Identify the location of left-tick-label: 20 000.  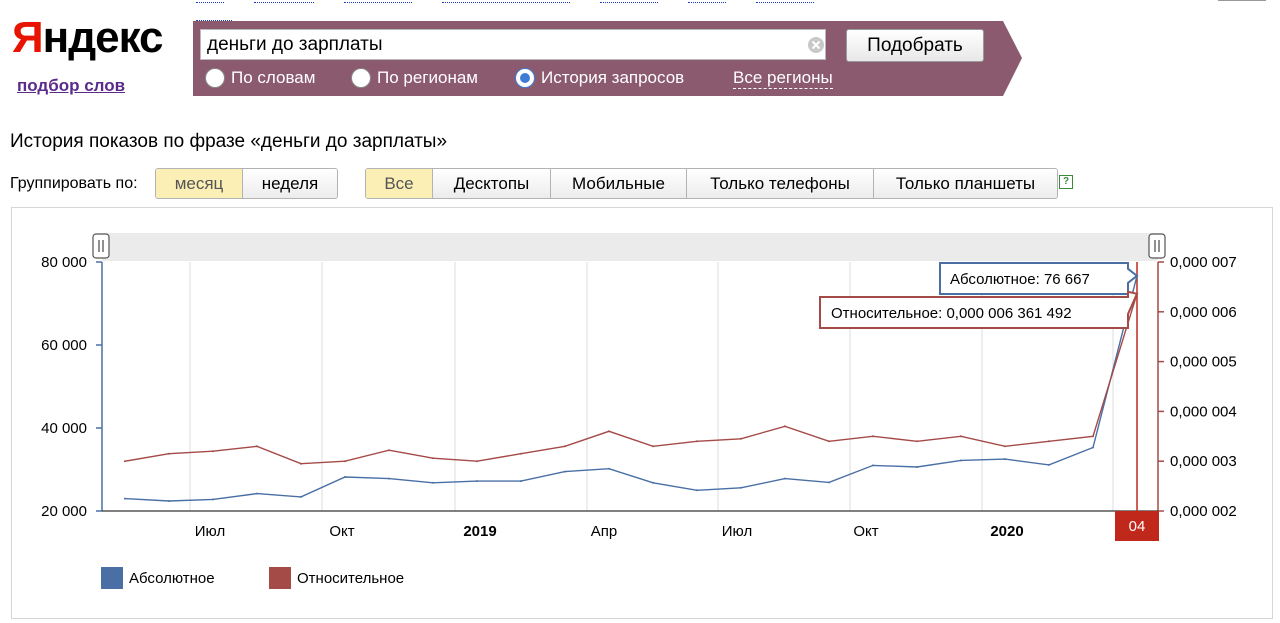
(64, 511).